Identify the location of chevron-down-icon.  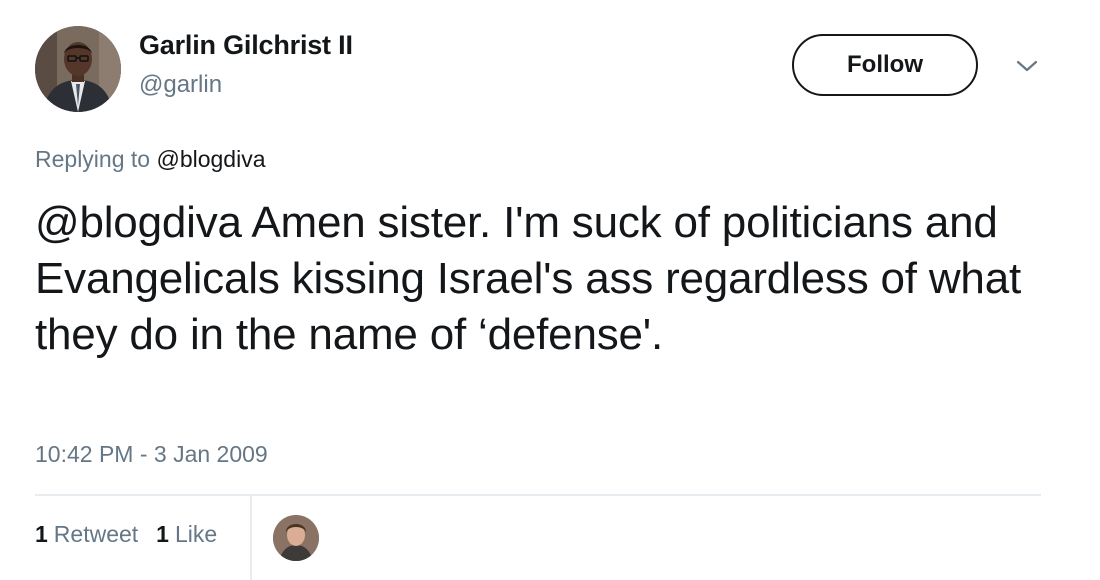
(1027, 66).